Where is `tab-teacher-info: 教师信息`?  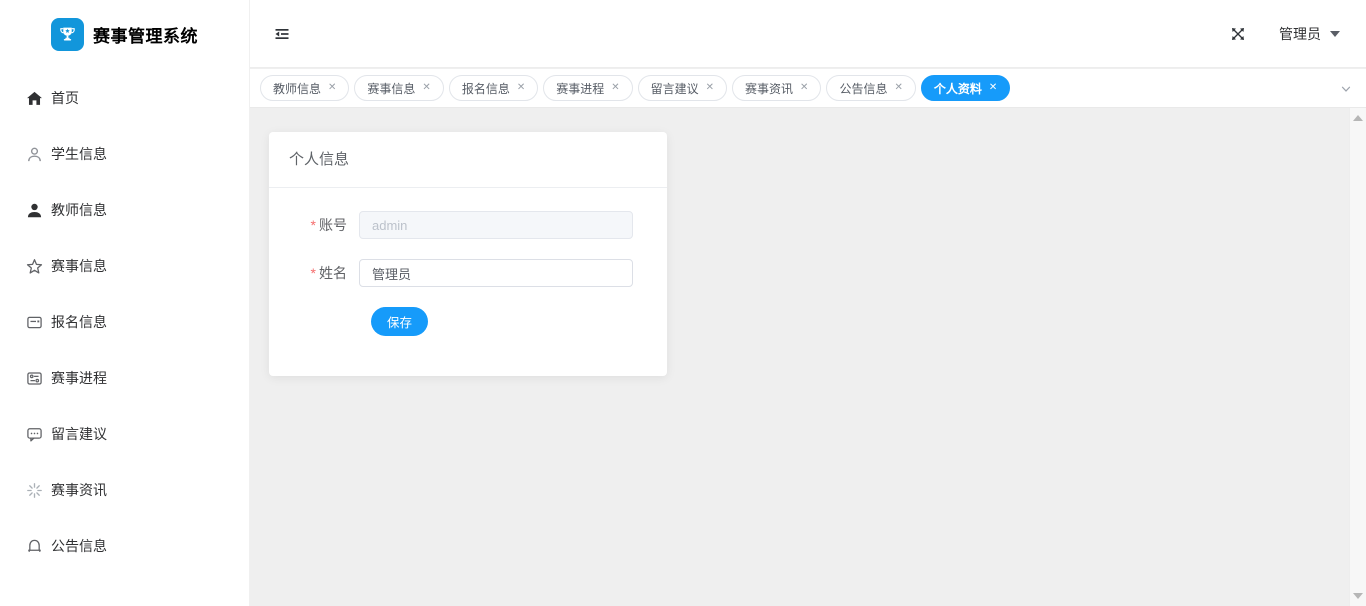 tab-teacher-info: 教师信息 is located at coordinates (305, 88).